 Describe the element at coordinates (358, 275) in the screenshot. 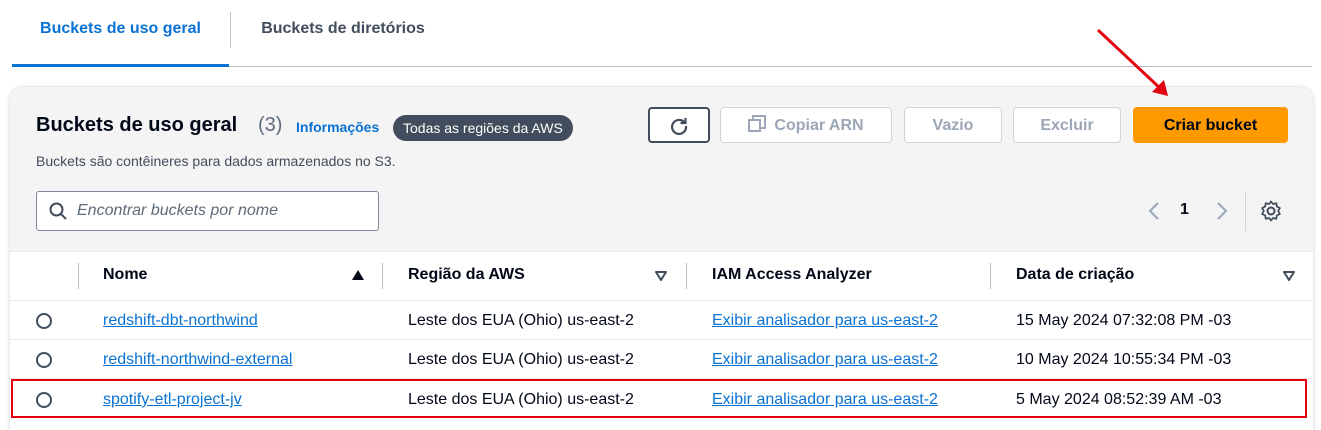

I see `sort-ascending-icon` at that location.